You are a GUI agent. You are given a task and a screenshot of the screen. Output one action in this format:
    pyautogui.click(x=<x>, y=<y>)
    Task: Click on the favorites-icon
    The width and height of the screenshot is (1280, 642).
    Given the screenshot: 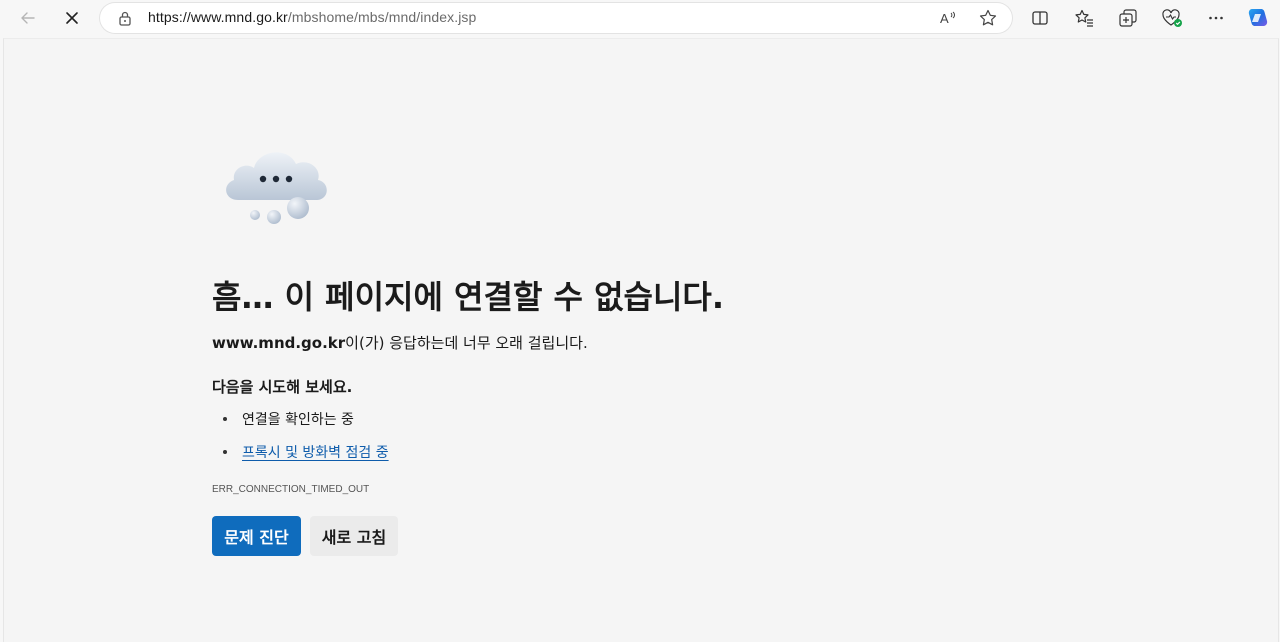 What is the action you would take?
    pyautogui.click(x=1084, y=18)
    